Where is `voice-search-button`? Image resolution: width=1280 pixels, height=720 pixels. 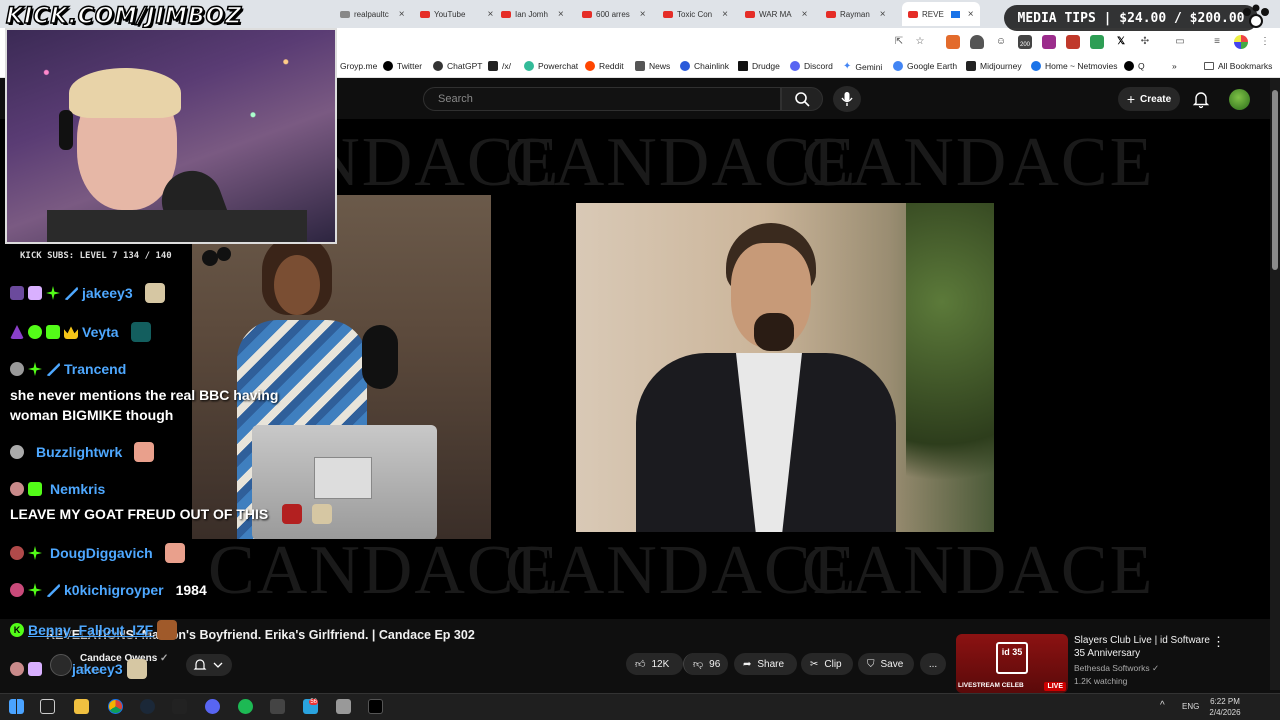 voice-search-button is located at coordinates (847, 99).